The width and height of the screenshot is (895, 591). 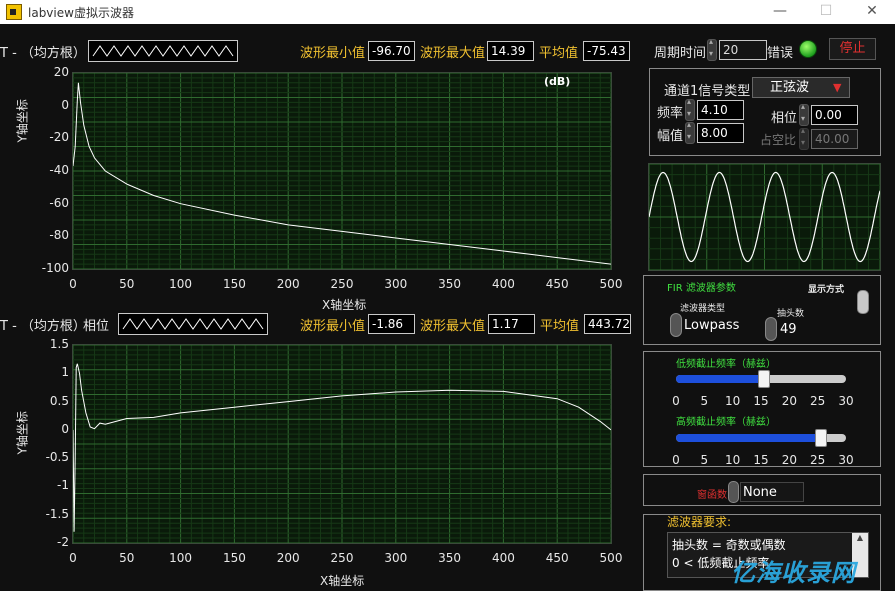 I want to click on graph1-avg-value: -75.43, so click(x=606, y=51).